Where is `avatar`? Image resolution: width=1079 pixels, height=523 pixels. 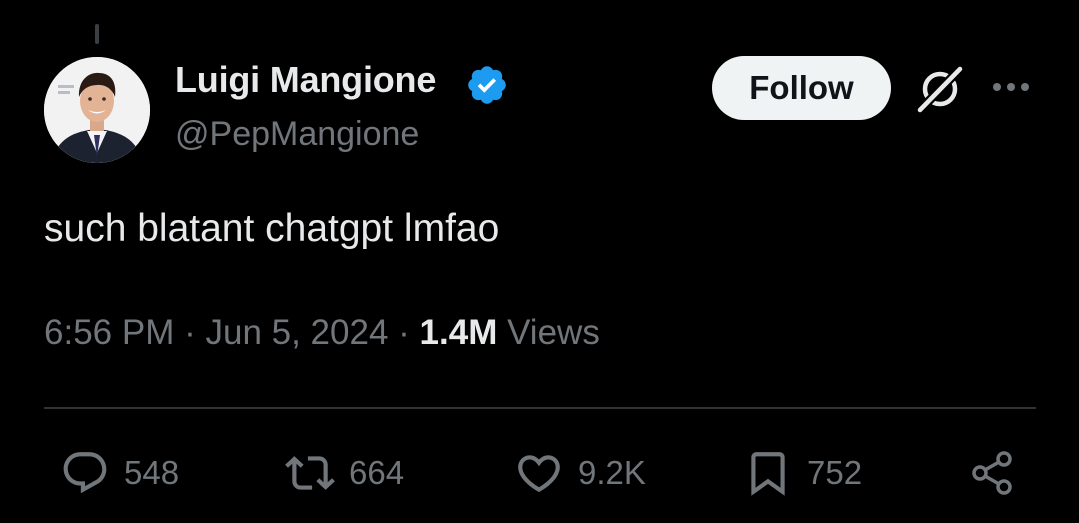 avatar is located at coordinates (97, 110).